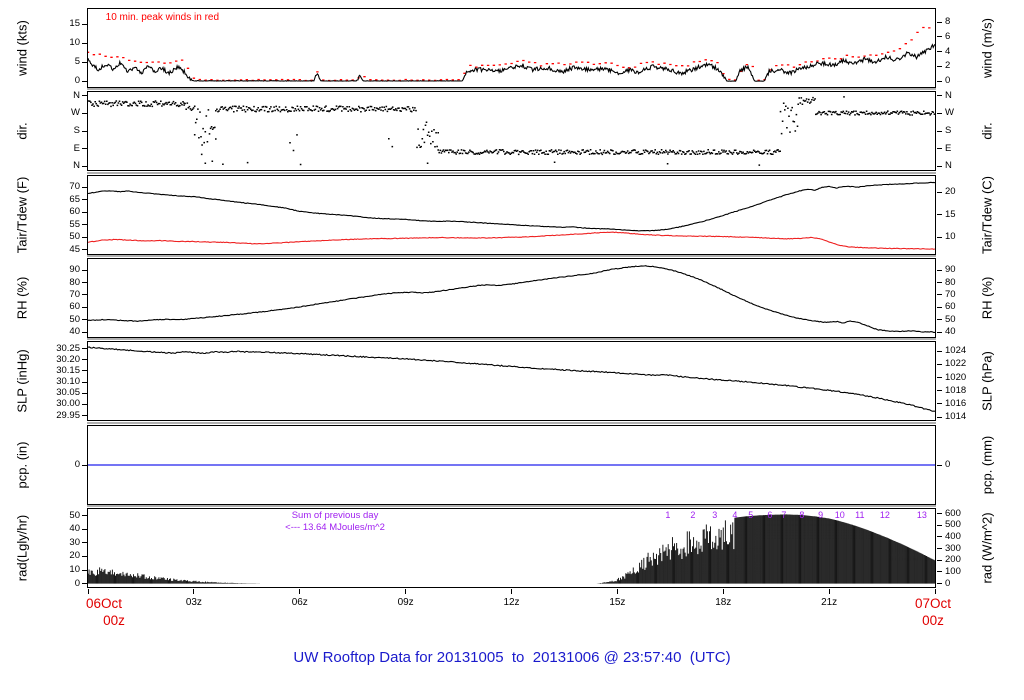 The height and width of the screenshot is (700, 1024). I want to click on x-tick-label: 09z, so click(405, 602).